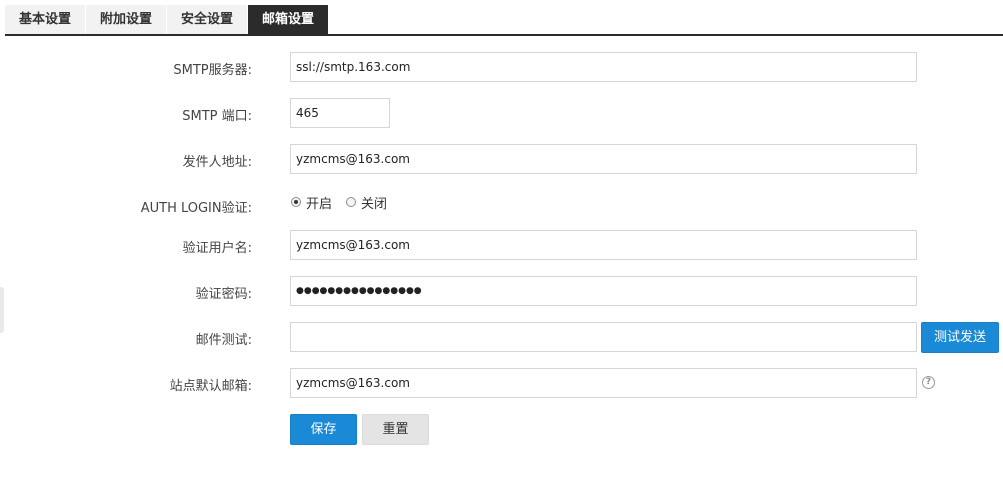  What do you see at coordinates (928, 382) in the screenshot?
I see `question-circle-icon: ?` at bounding box center [928, 382].